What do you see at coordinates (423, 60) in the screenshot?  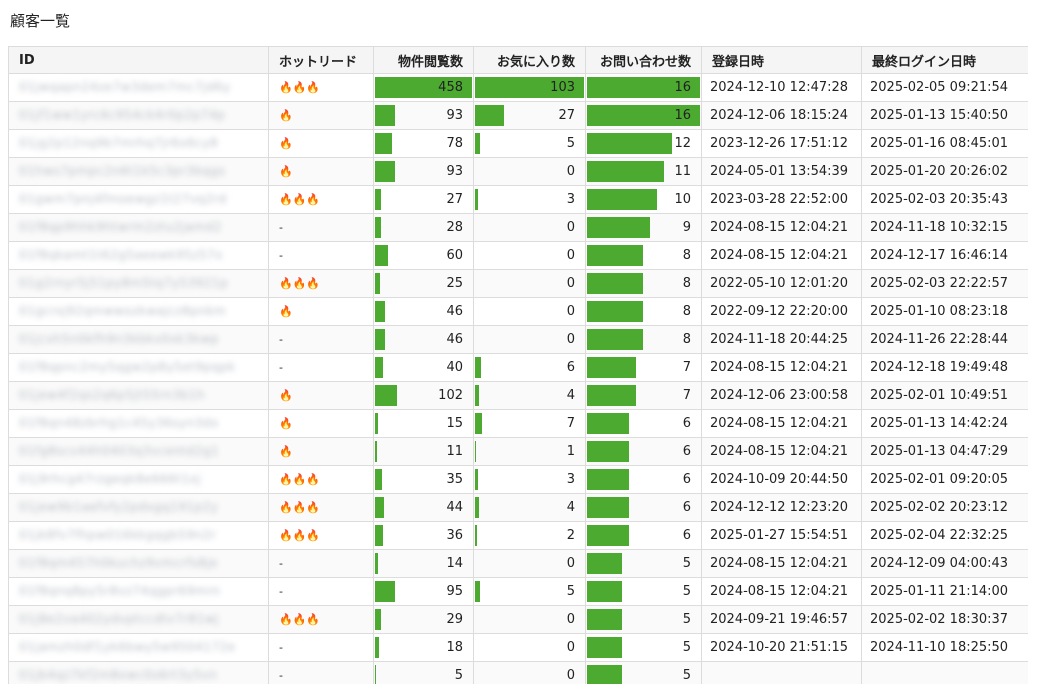 I see `column-header-views: 物件閲覧数` at bounding box center [423, 60].